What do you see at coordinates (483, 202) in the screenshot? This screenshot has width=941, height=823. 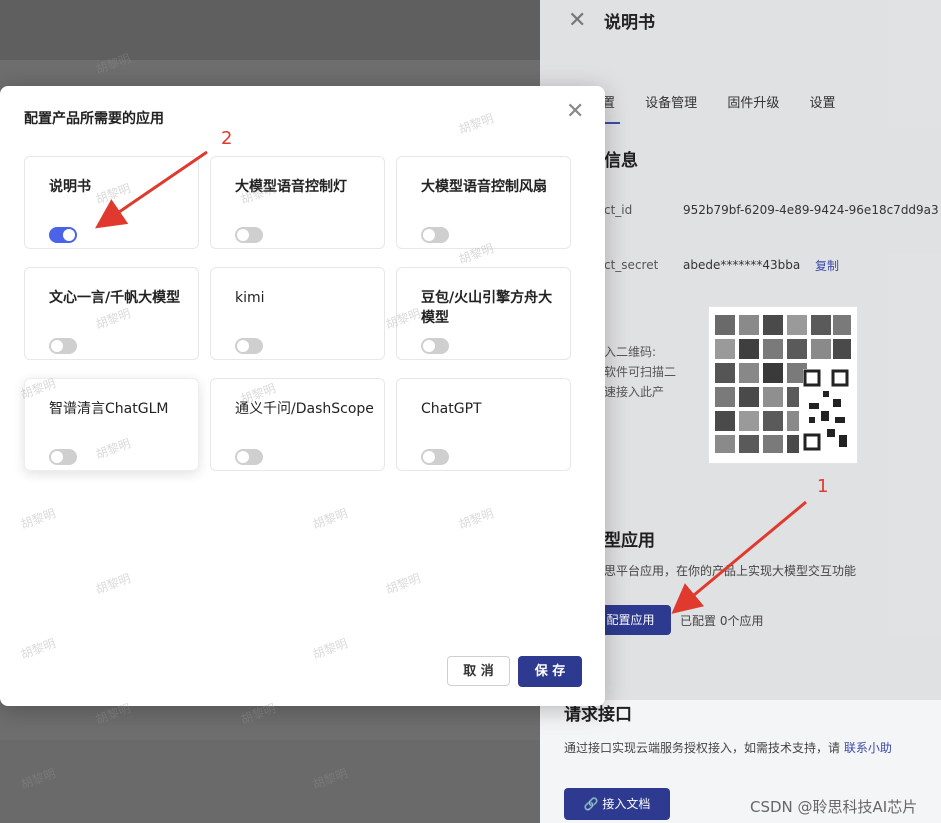 I see `app-card-voice-fan: 大模型语音控制风扇` at bounding box center [483, 202].